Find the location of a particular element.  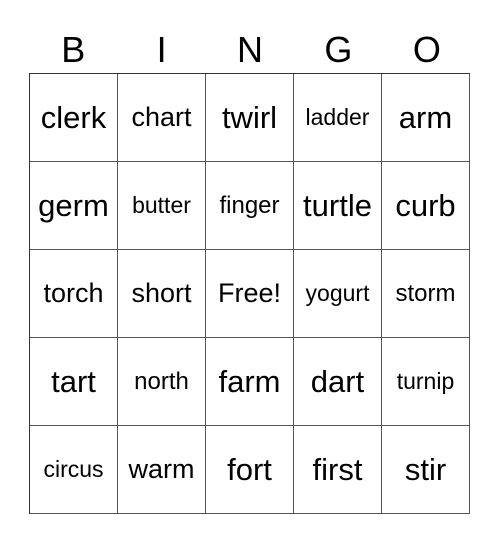

header-letter-b: B is located at coordinates (73, 49).